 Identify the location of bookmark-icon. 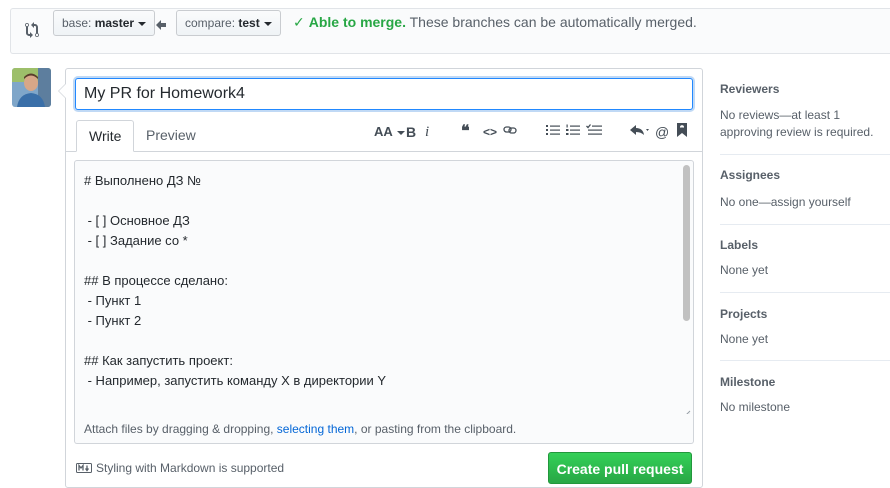
(682, 132).